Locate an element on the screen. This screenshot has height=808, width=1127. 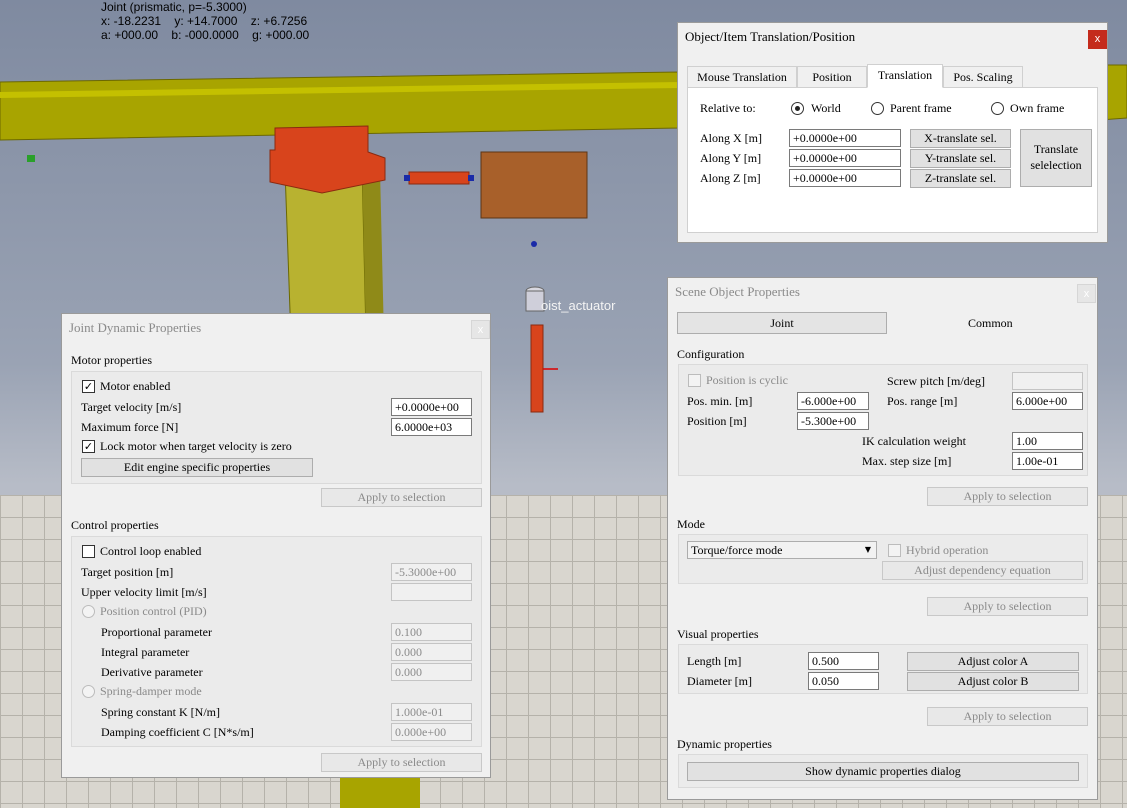
pos-min-label: Pos. min. [m] is located at coordinates (720, 401).